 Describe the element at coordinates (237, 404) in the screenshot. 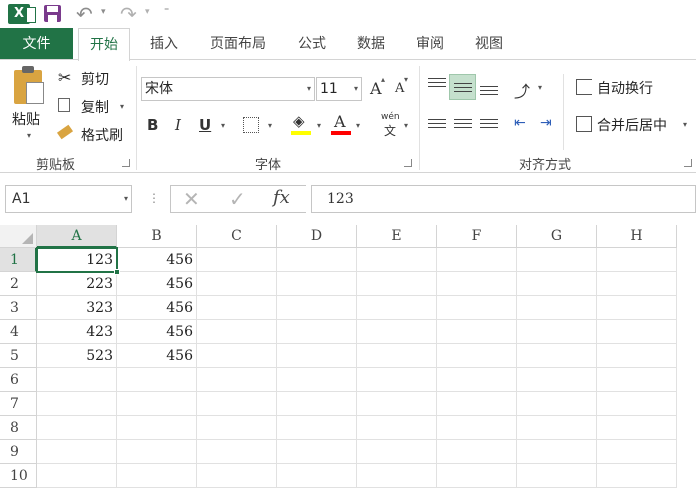

I see `cell-c7` at that location.